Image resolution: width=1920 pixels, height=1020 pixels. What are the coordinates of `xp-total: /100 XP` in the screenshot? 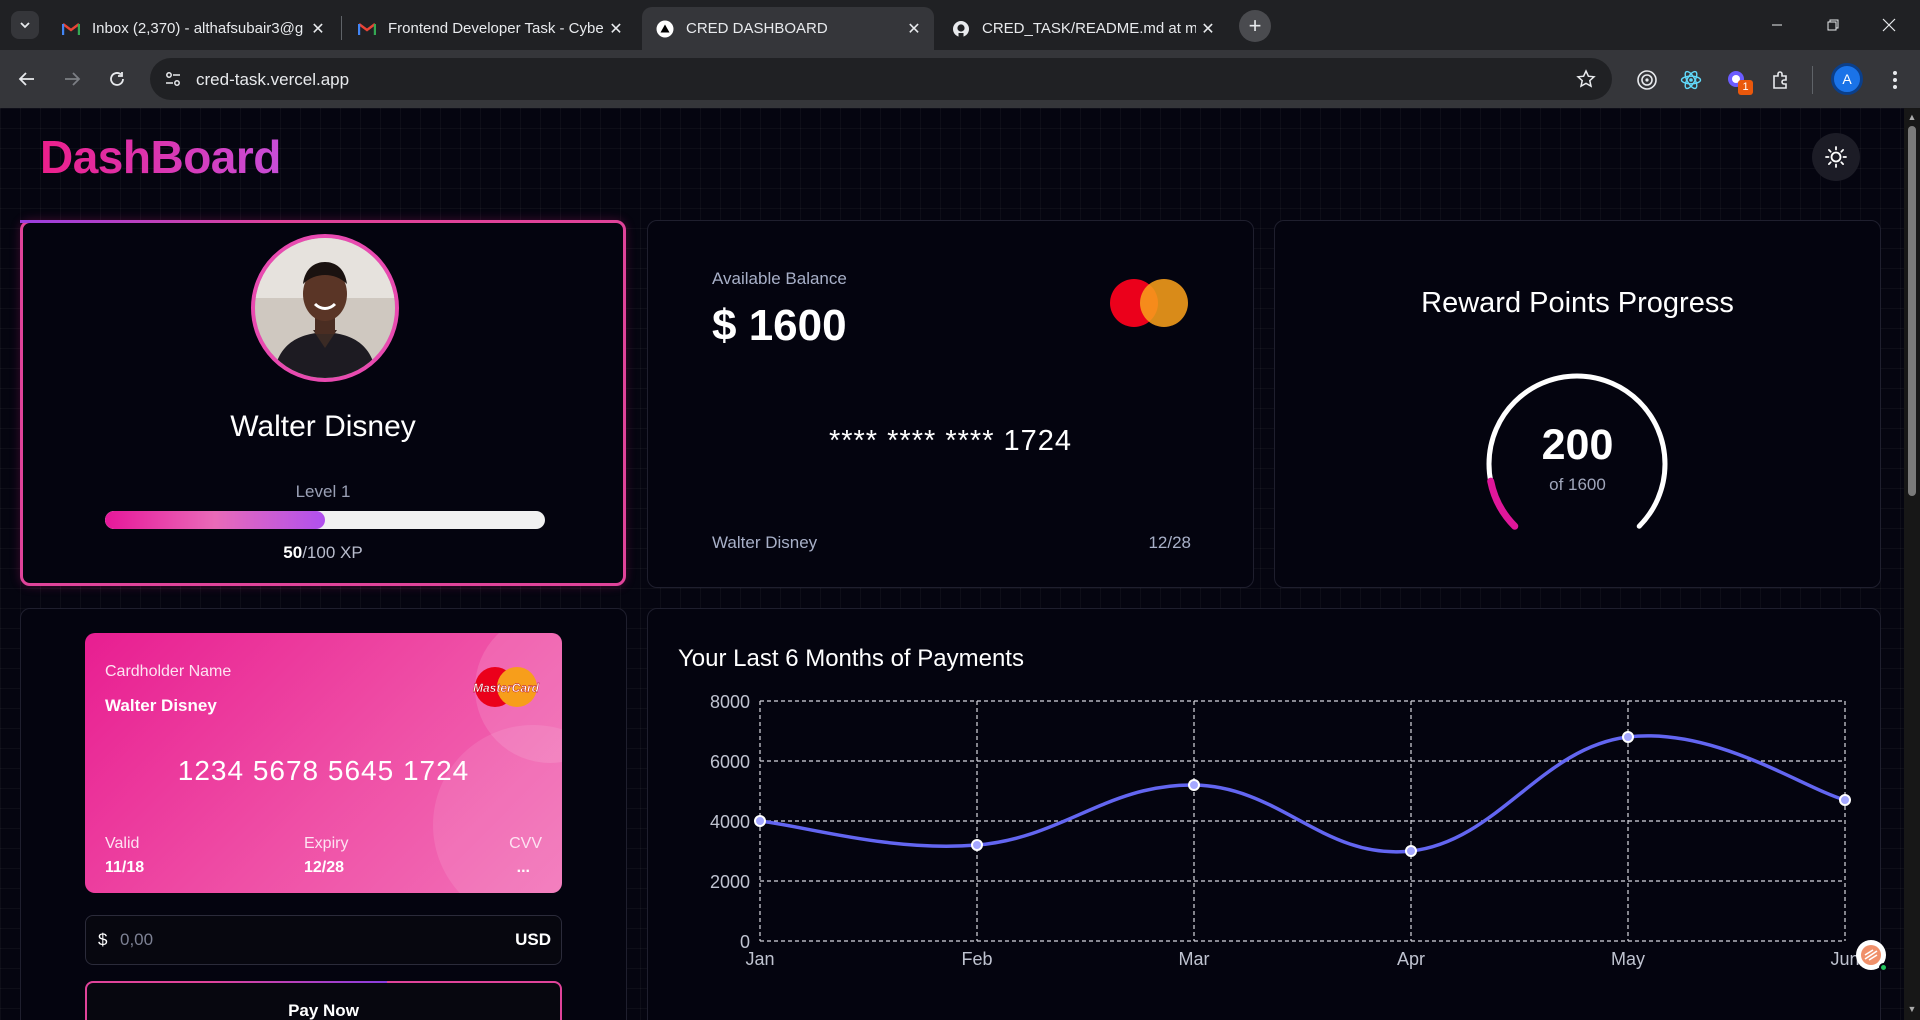 It's located at (332, 552).